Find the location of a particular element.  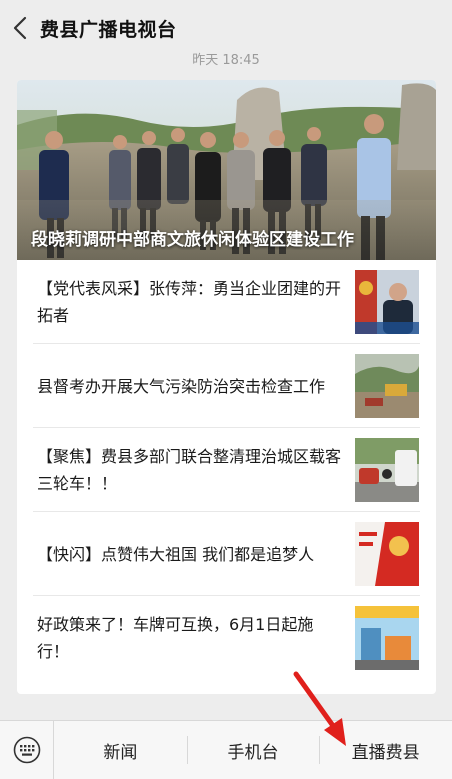

menu-news: 新闻 is located at coordinates (120, 750).